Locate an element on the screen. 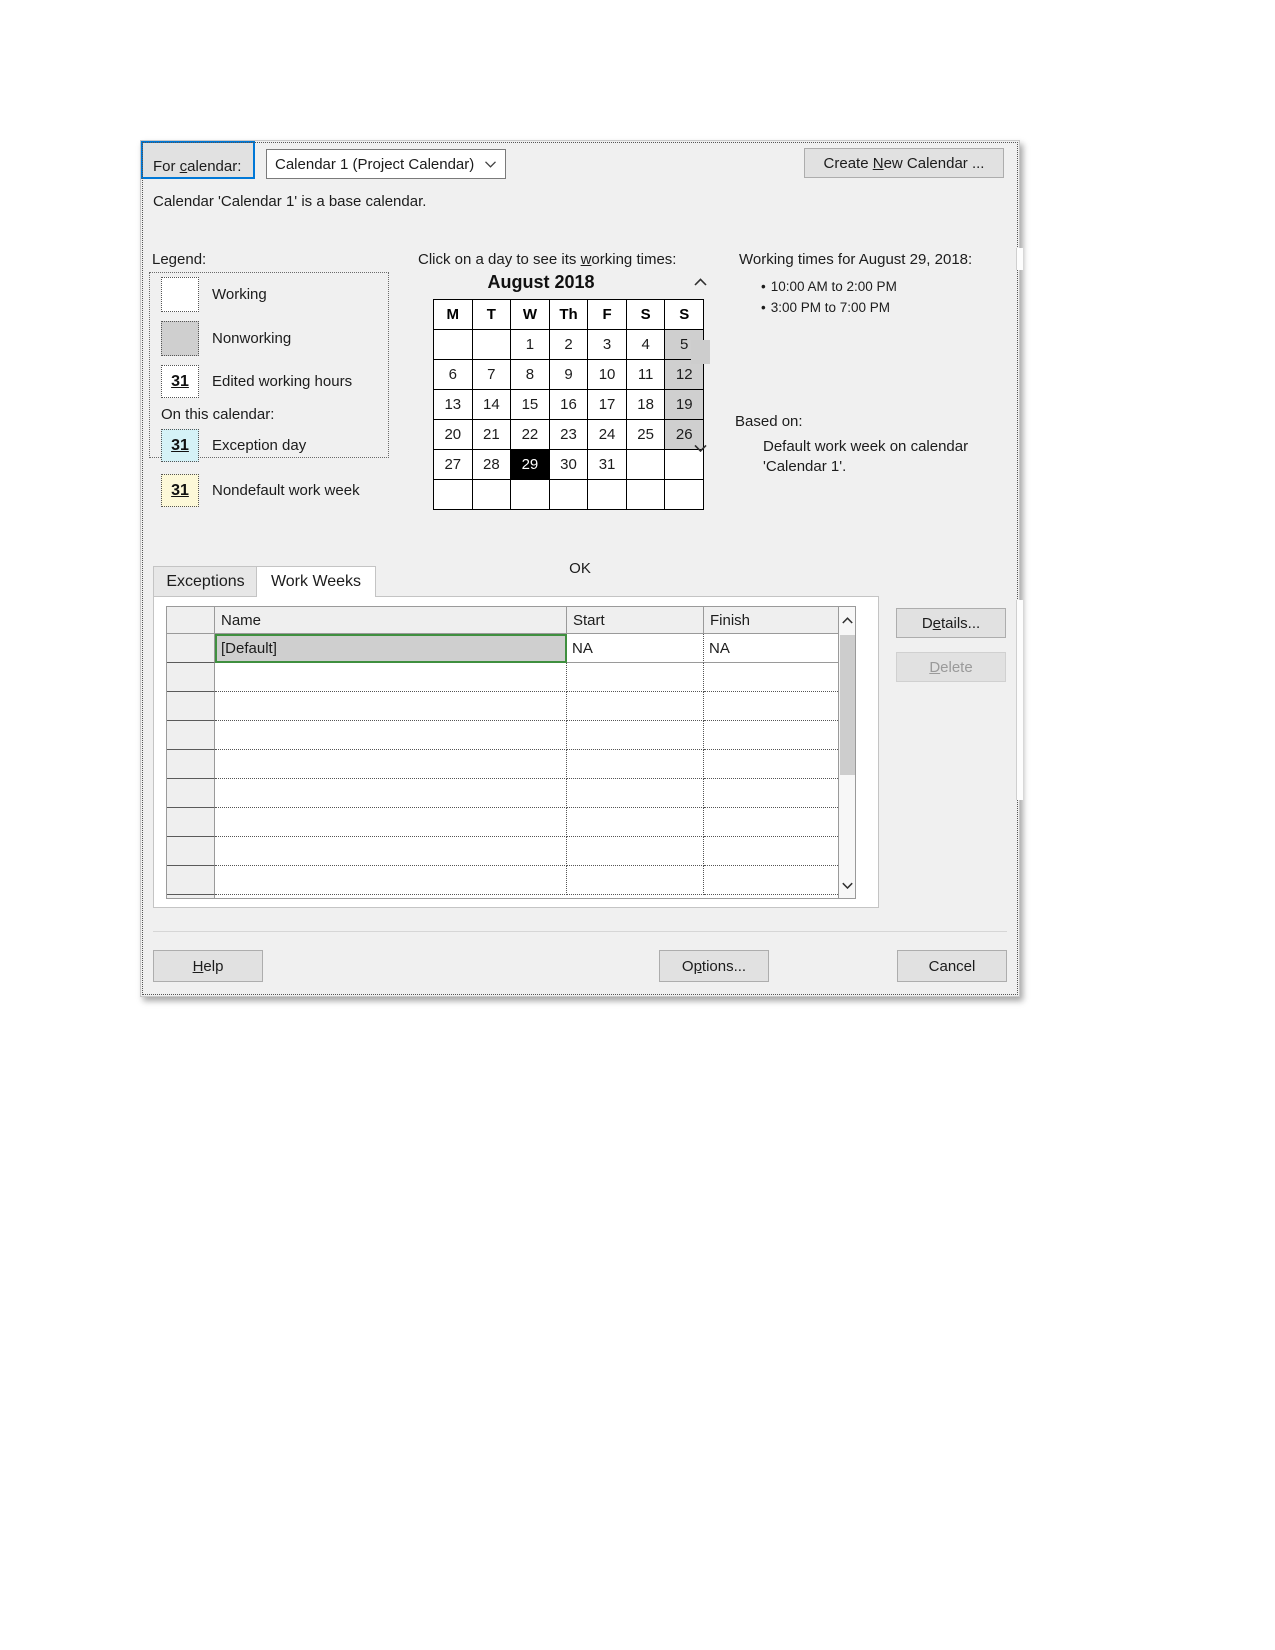 The height and width of the screenshot is (1650, 1275). tab-work-weeks: Work Weeks is located at coordinates (316, 581).